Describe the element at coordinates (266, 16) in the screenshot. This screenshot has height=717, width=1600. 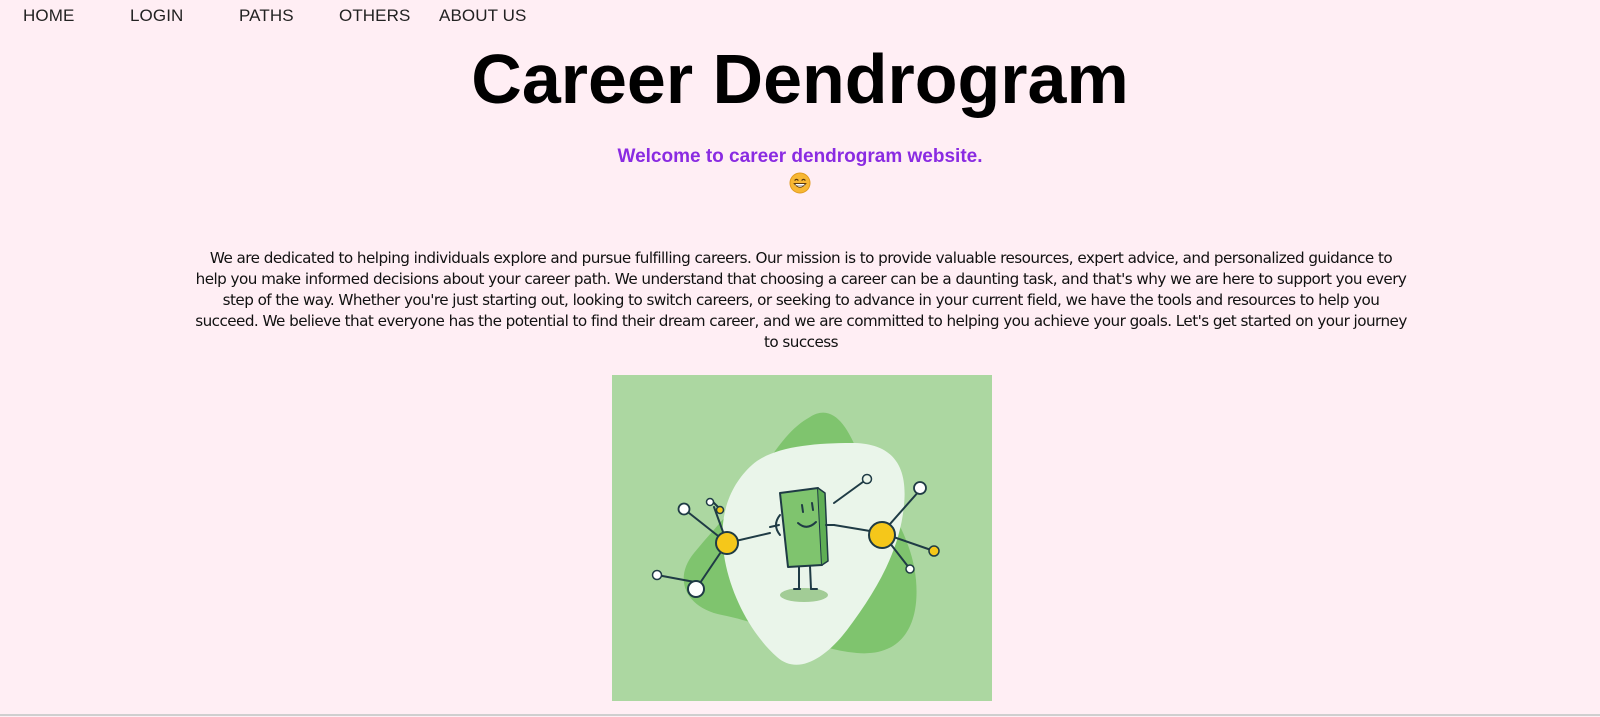
I see `nav-paths-link: PATHS` at that location.